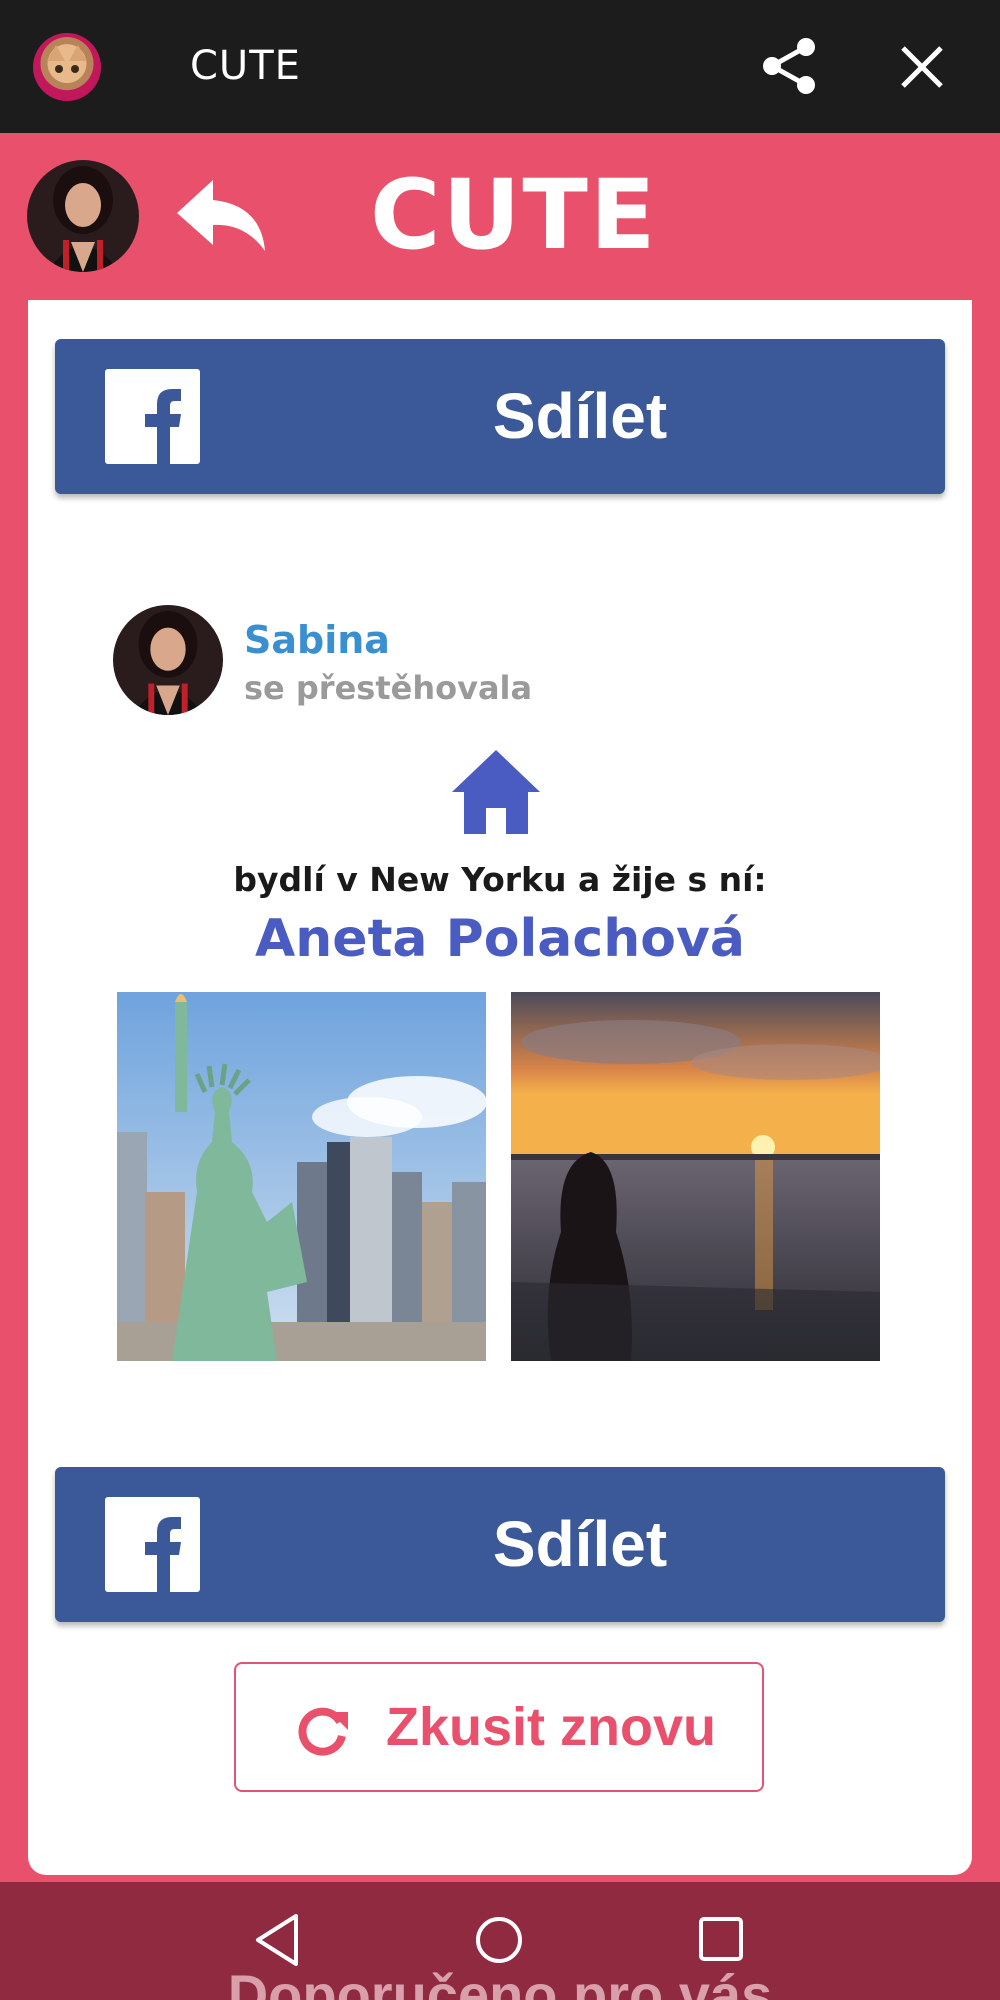  I want to click on sunset-photo, so click(695, 1176).